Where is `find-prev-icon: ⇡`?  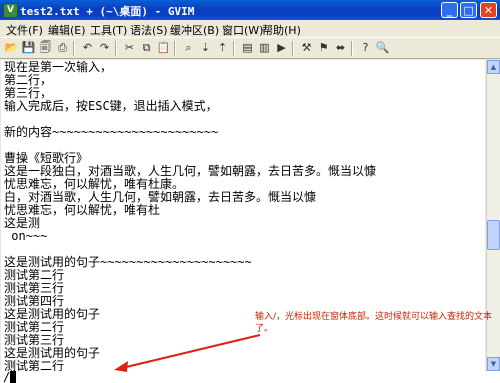 find-prev-icon: ⇡ is located at coordinates (222, 48).